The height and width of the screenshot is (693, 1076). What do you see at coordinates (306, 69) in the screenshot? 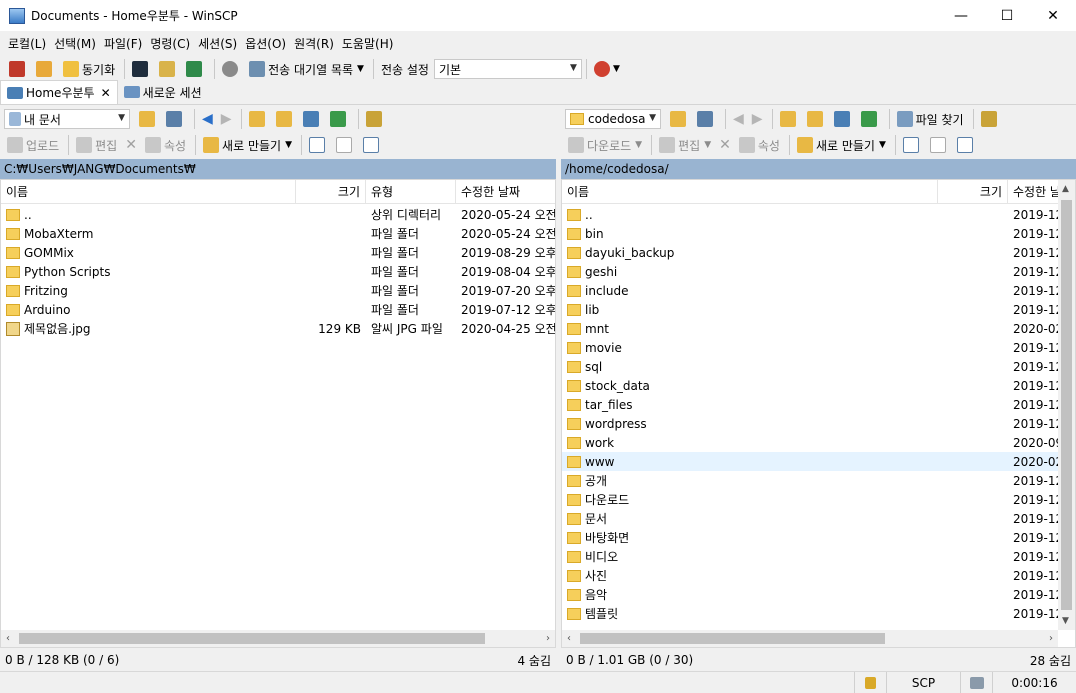
I see `queue-list-button: 전송 대기열 목록 ▼` at bounding box center [306, 69].